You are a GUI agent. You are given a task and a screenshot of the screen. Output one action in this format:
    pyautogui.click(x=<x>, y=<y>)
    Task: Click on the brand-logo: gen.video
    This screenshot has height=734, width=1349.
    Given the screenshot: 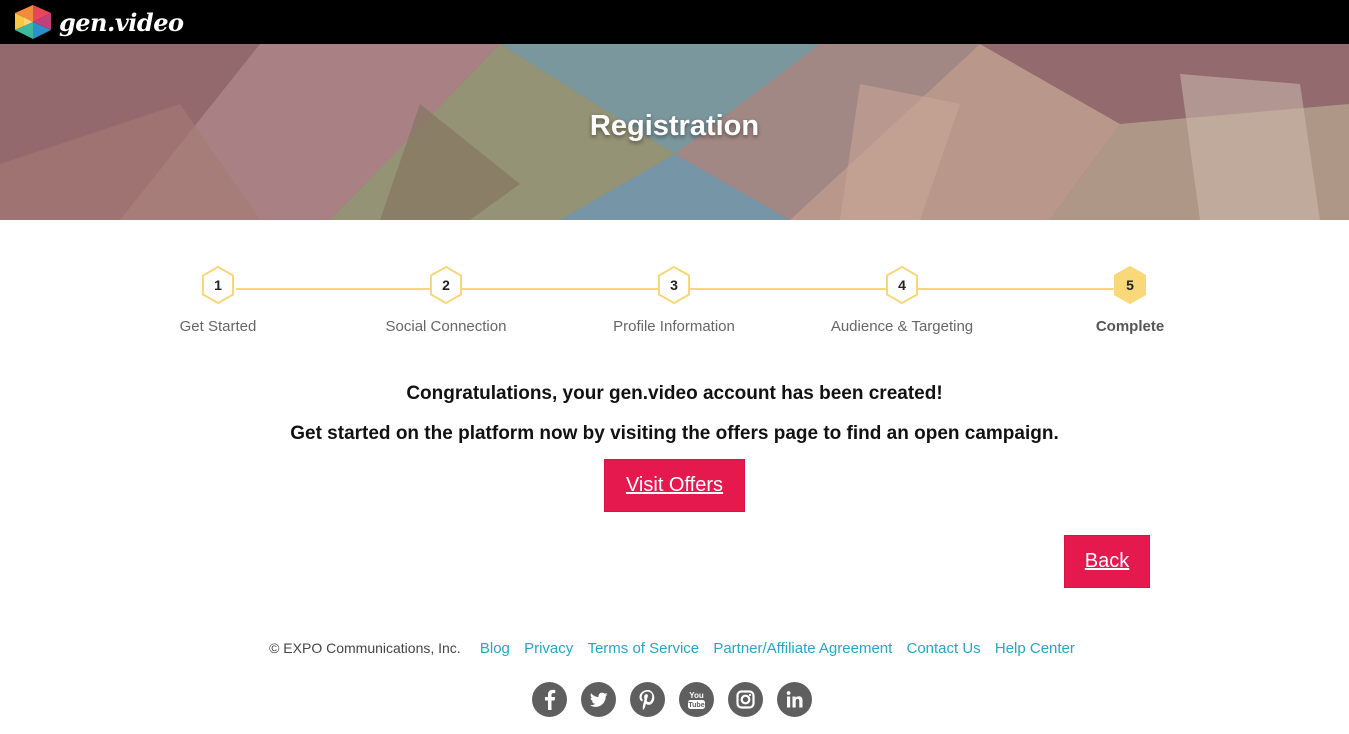 What is the action you would take?
    pyautogui.click(x=99, y=22)
    